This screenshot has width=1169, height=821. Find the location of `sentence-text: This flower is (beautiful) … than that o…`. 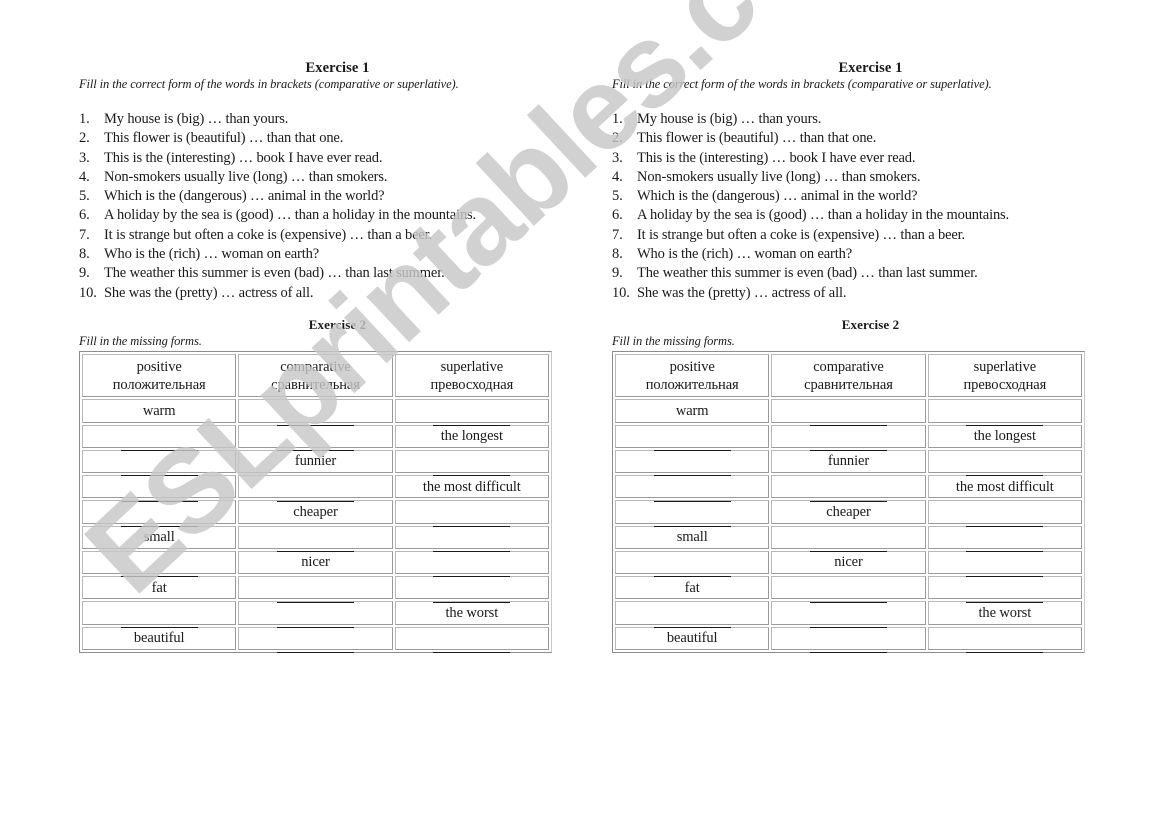

sentence-text: This flower is (beautiful) … than that o… is located at coordinates (757, 138).